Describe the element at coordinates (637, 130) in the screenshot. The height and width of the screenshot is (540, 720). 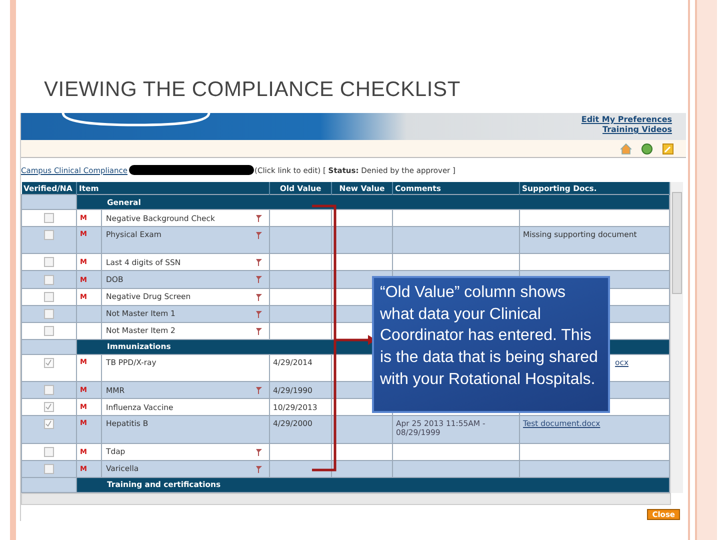
I see `header-link: Training Videos` at that location.